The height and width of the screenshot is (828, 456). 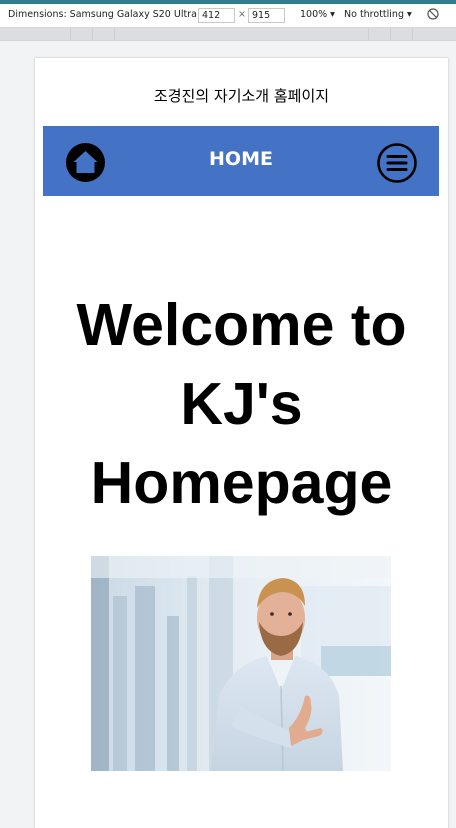 I want to click on welcome-line-1: Welcome to, so click(x=241, y=325).